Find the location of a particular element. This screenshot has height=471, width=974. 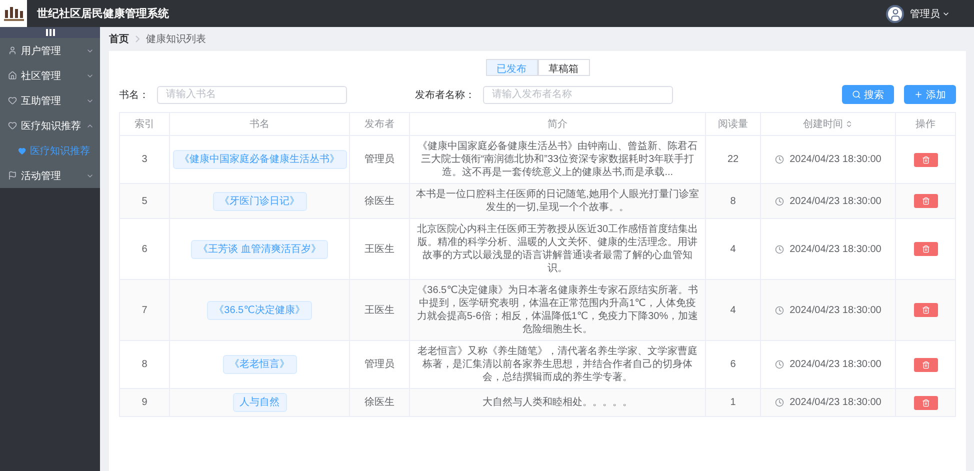

table-cell: 7 is located at coordinates (145, 310).